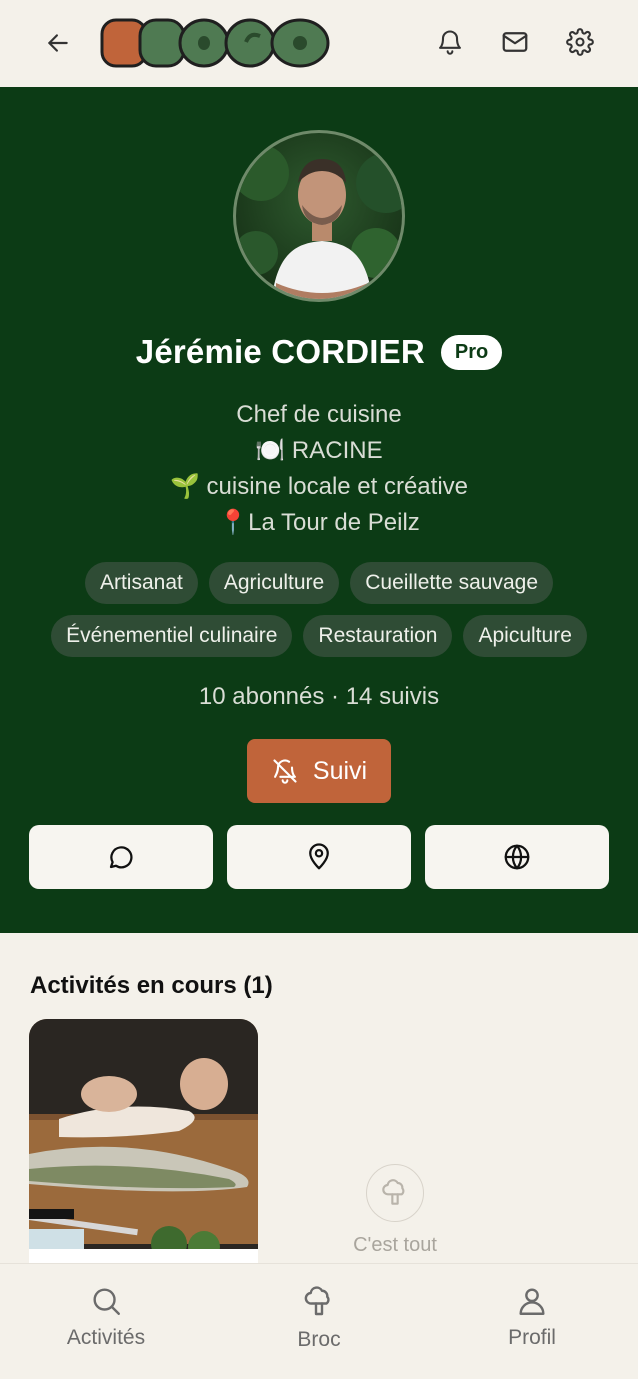 This screenshot has width=638, height=1379. Describe the element at coordinates (532, 1301) in the screenshot. I see `user-icon` at that location.